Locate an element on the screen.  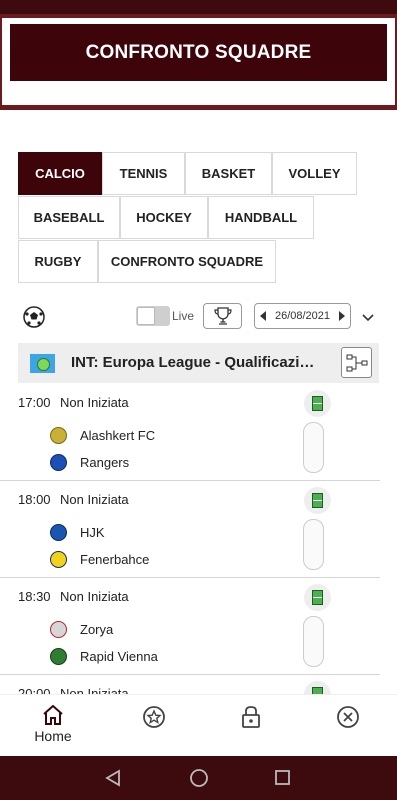
match-time: 18:00 is located at coordinates (34, 499).